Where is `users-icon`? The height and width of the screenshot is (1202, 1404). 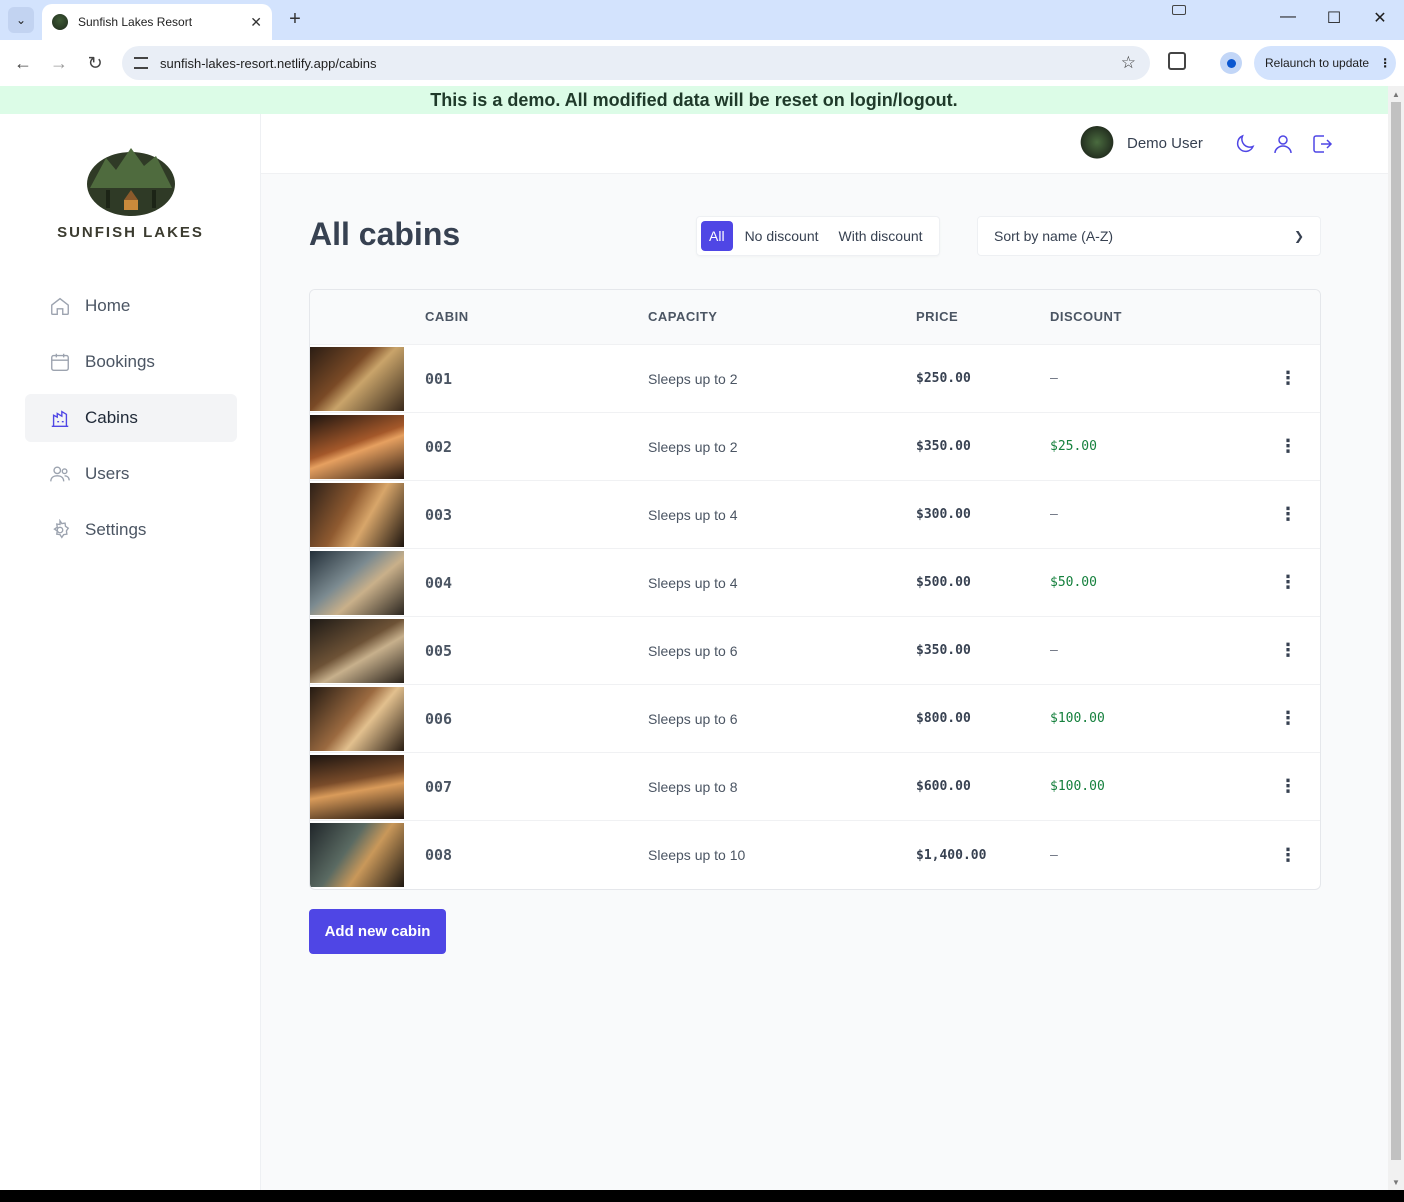 users-icon is located at coordinates (60, 474).